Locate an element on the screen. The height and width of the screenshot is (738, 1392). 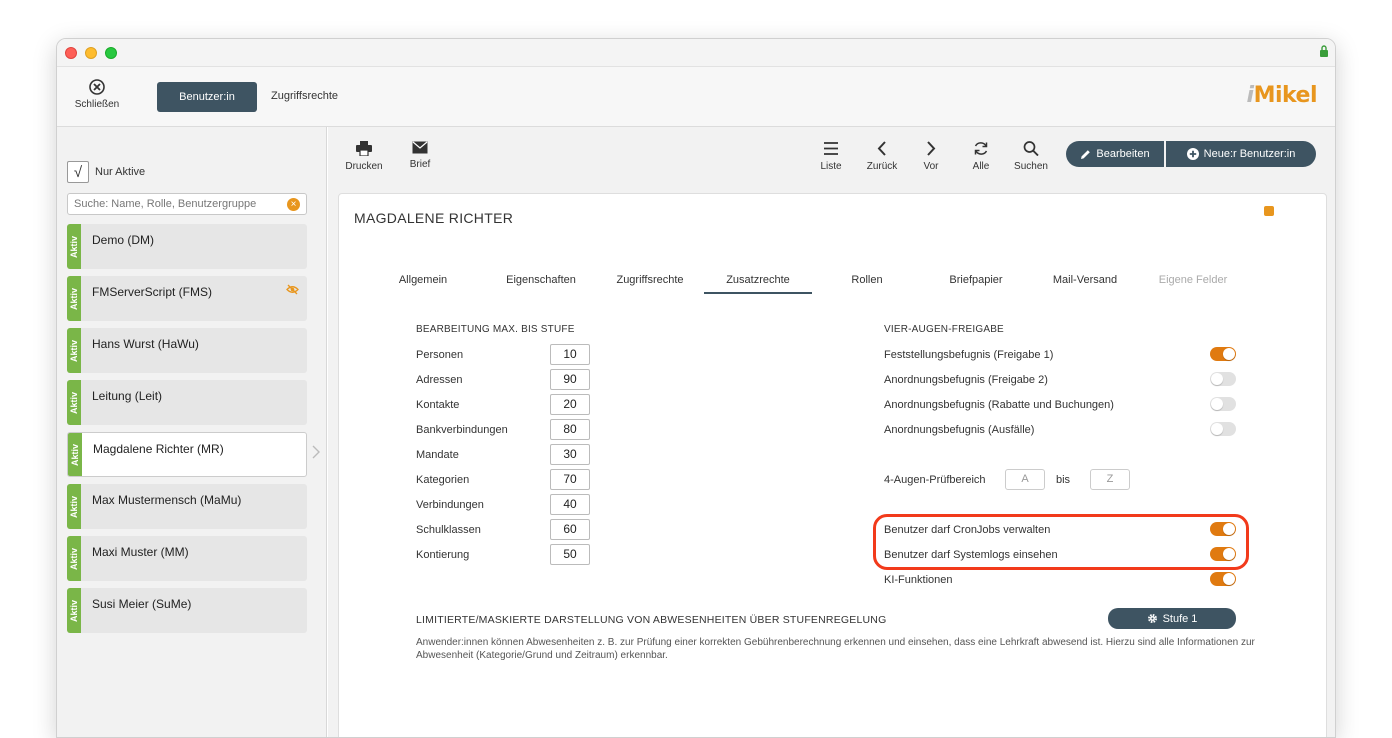
tab-custom-fields: Eigene Felder is located at coordinates (1193, 280).